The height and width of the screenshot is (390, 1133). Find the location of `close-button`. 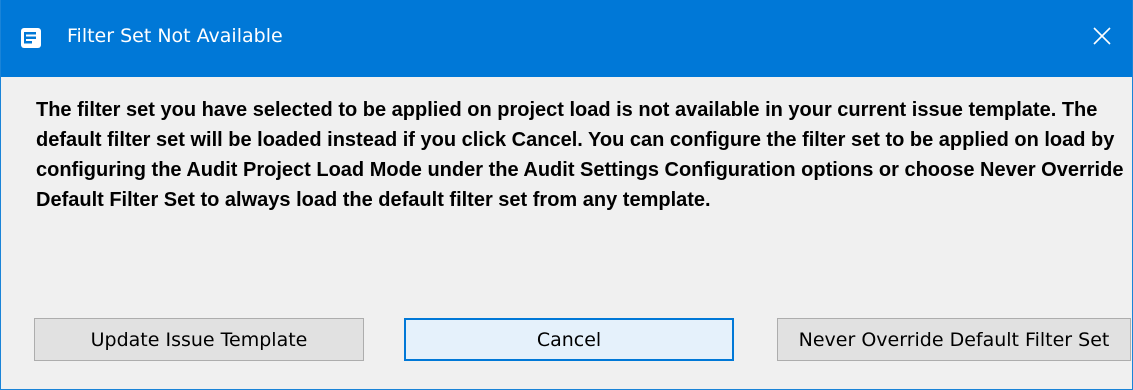

close-button is located at coordinates (1102, 38).